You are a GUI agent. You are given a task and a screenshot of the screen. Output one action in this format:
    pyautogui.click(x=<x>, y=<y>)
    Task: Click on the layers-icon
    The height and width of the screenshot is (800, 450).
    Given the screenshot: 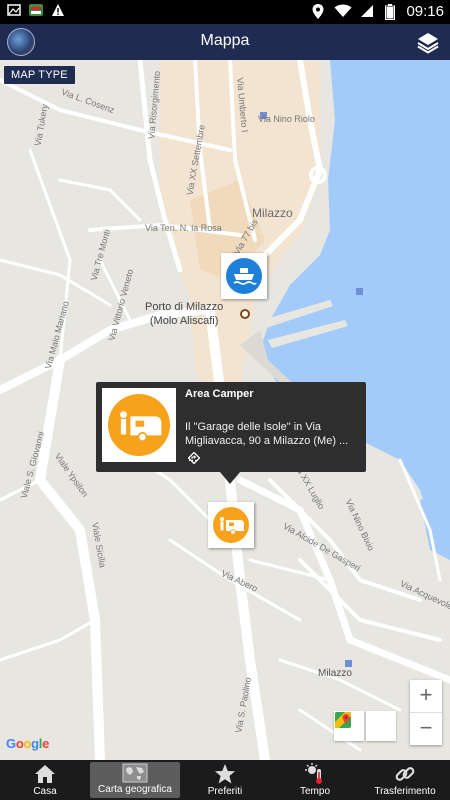 What is the action you would take?
    pyautogui.click(x=428, y=43)
    